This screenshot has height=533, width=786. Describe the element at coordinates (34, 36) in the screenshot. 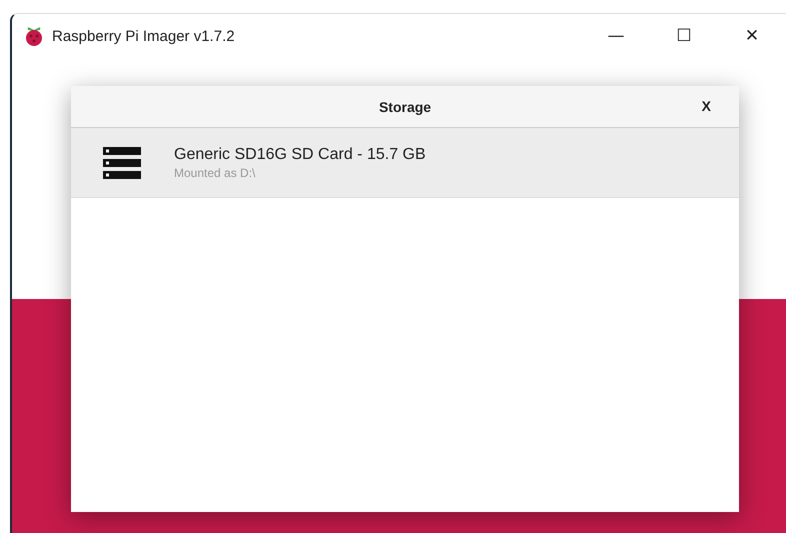

I see `raspberry-icon` at that location.